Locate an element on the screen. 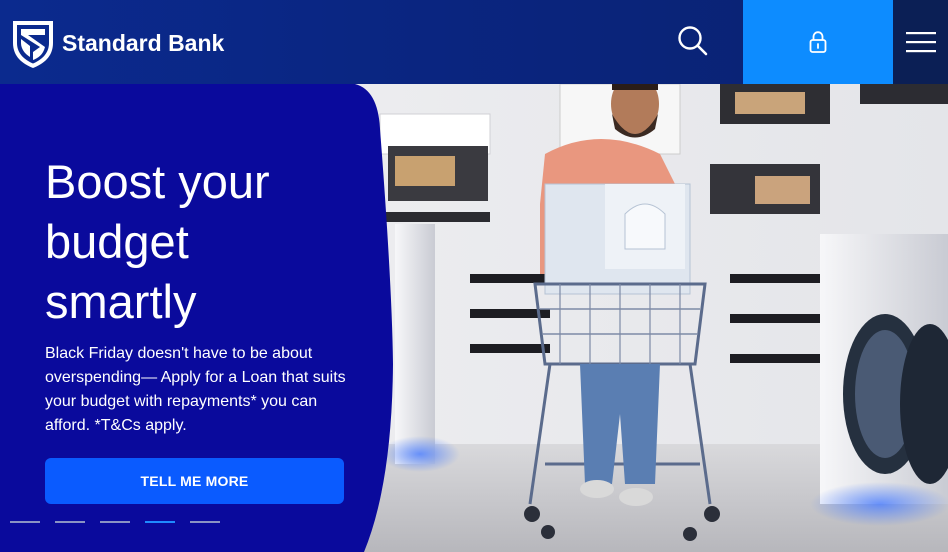 Image resolution: width=948 pixels, height=552 pixels. login-button is located at coordinates (818, 42).